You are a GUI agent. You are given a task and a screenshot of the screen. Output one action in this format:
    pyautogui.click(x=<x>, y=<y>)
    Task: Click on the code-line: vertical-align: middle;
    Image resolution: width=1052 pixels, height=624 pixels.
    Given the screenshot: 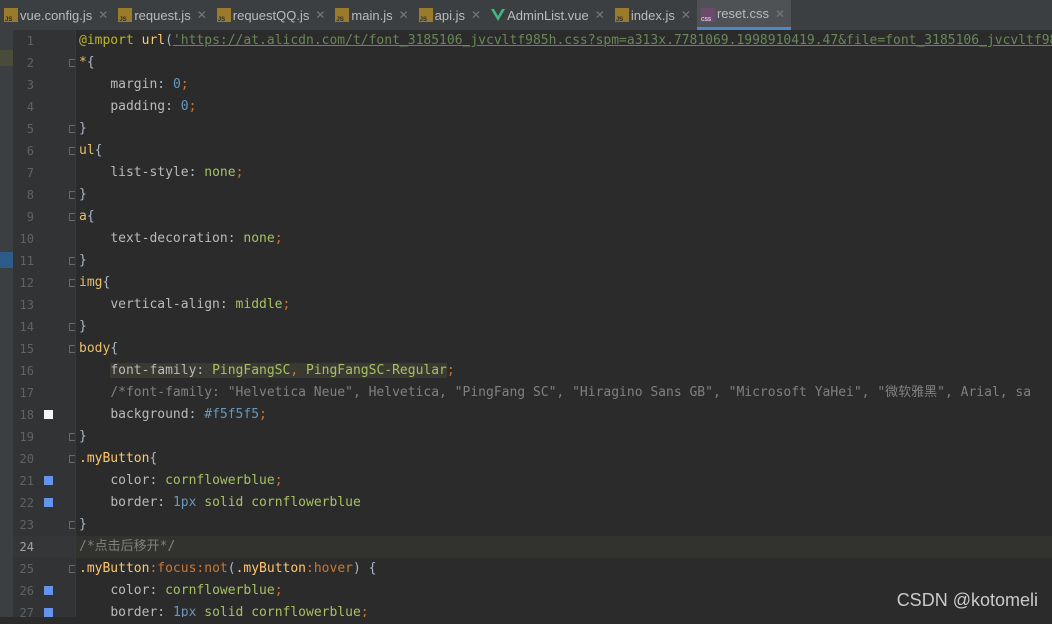 What is the action you would take?
    pyautogui.click(x=182, y=305)
    